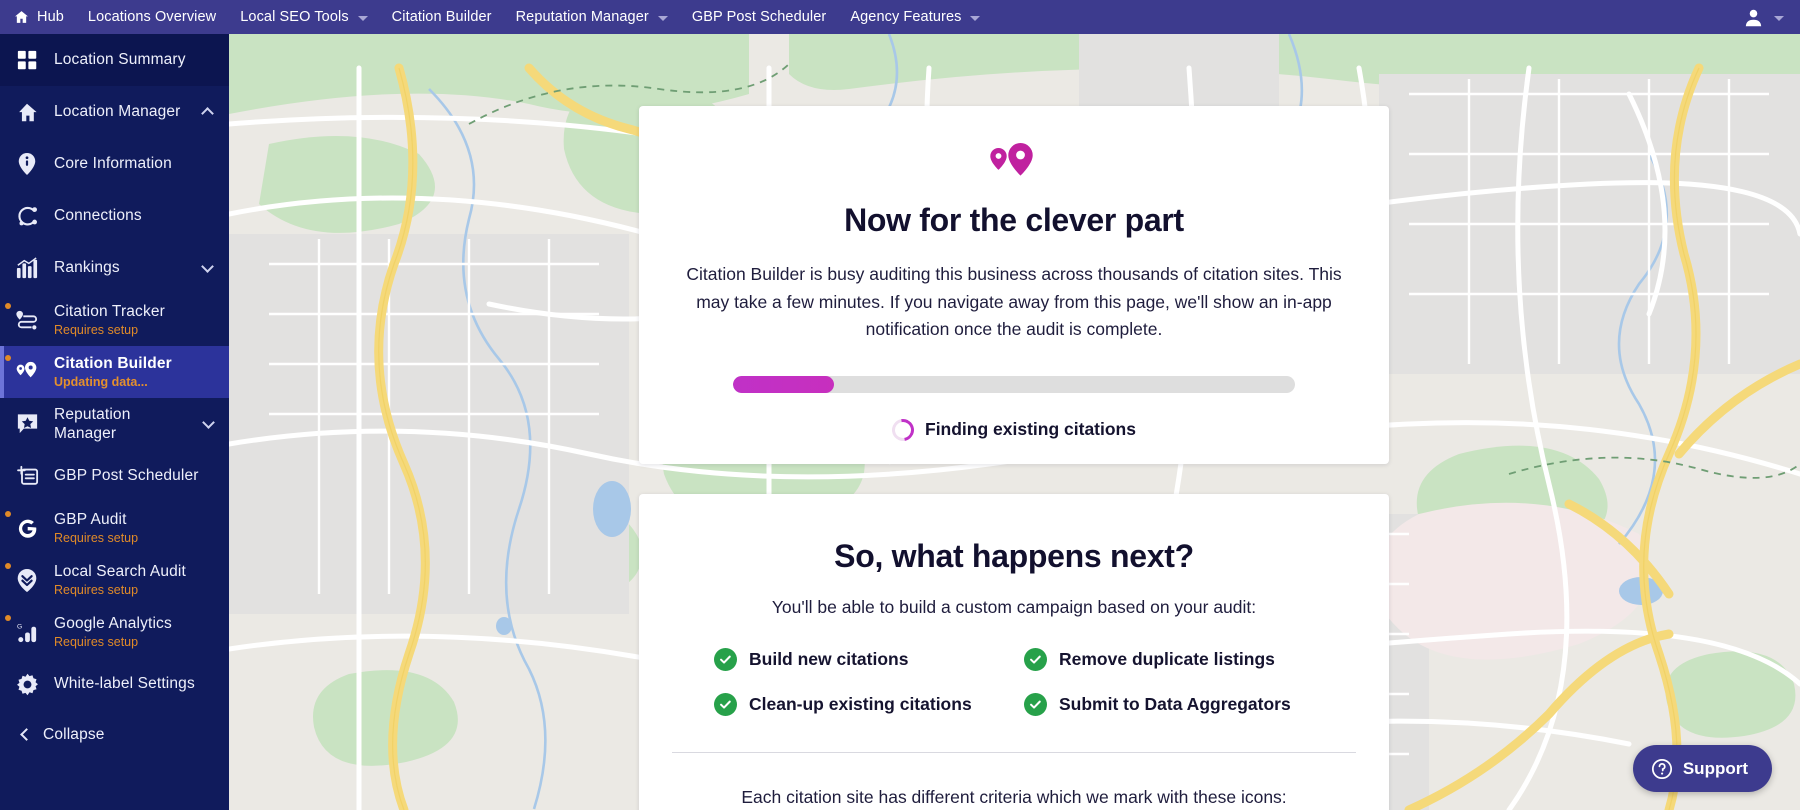 This screenshot has width=1800, height=810. Describe the element at coordinates (114, 216) in the screenshot. I see `sidebar-item-connections: Connections` at that location.